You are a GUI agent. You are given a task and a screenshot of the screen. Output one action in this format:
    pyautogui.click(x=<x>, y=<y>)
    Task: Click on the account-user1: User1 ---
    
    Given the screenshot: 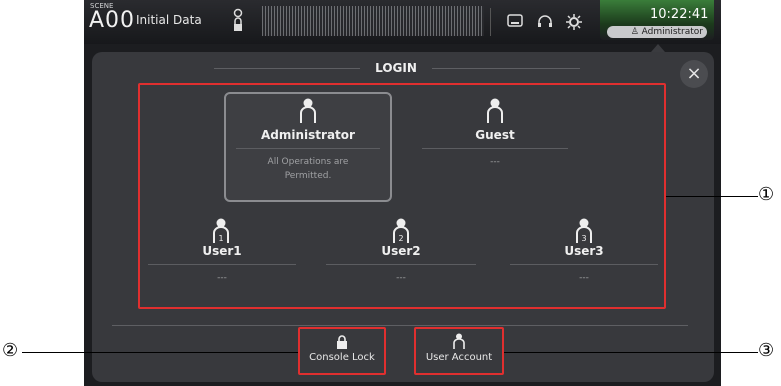 What is the action you would take?
    pyautogui.click(x=222, y=264)
    